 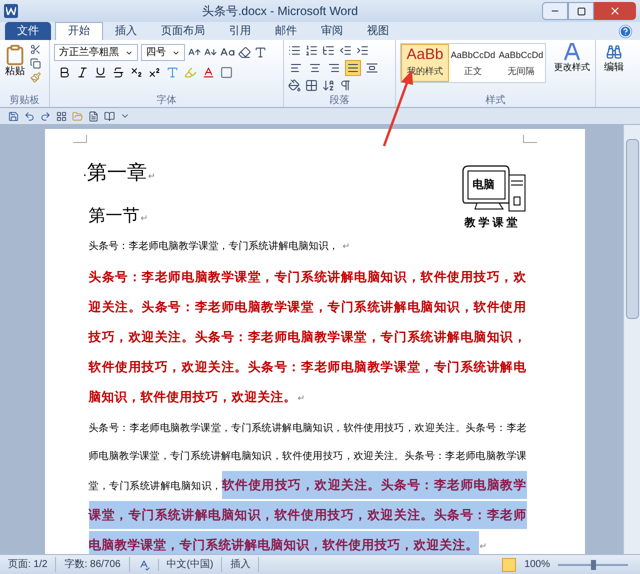 I want to click on proofing-icon, so click(x=144, y=564).